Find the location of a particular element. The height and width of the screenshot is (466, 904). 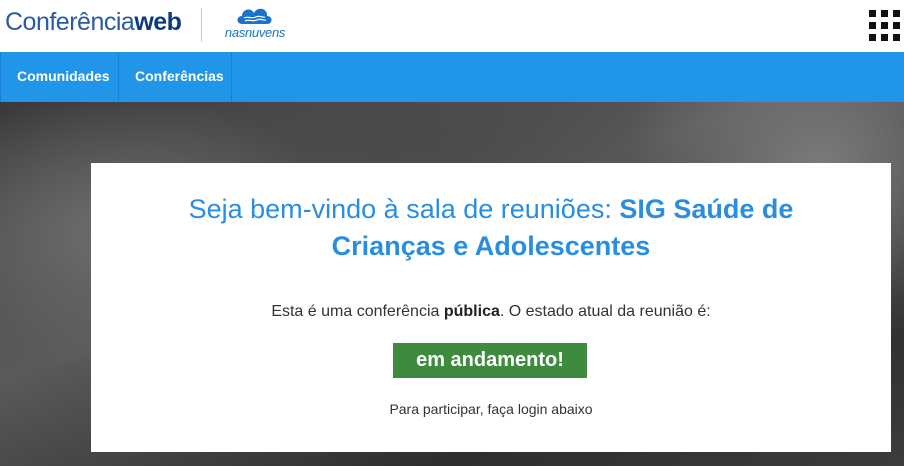

title-prefix: Seja bem-vindo à sala de reuniões: is located at coordinates (404, 209).